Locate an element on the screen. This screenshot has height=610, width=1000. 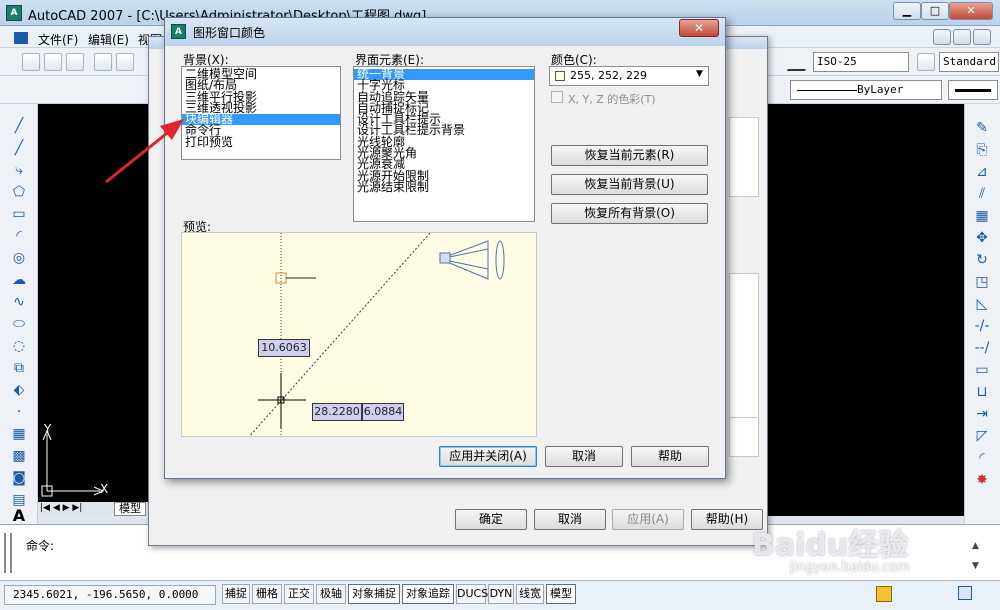
watermark-logo: Baidu经验 is located at coordinates (830, 545).